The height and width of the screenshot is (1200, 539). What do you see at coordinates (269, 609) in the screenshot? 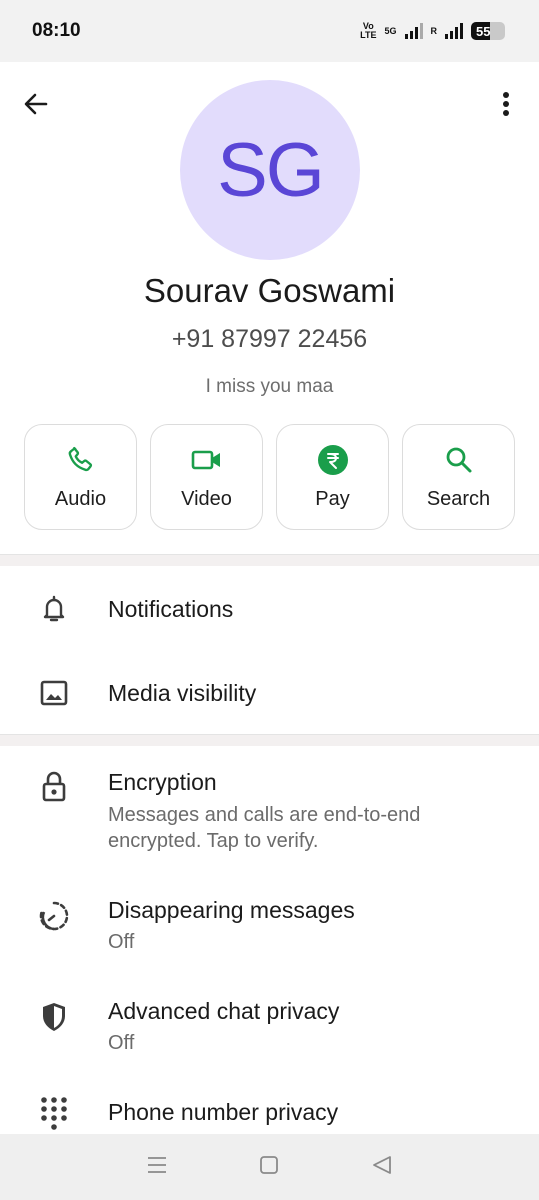
I see `notifications-row: Notifications` at bounding box center [269, 609].